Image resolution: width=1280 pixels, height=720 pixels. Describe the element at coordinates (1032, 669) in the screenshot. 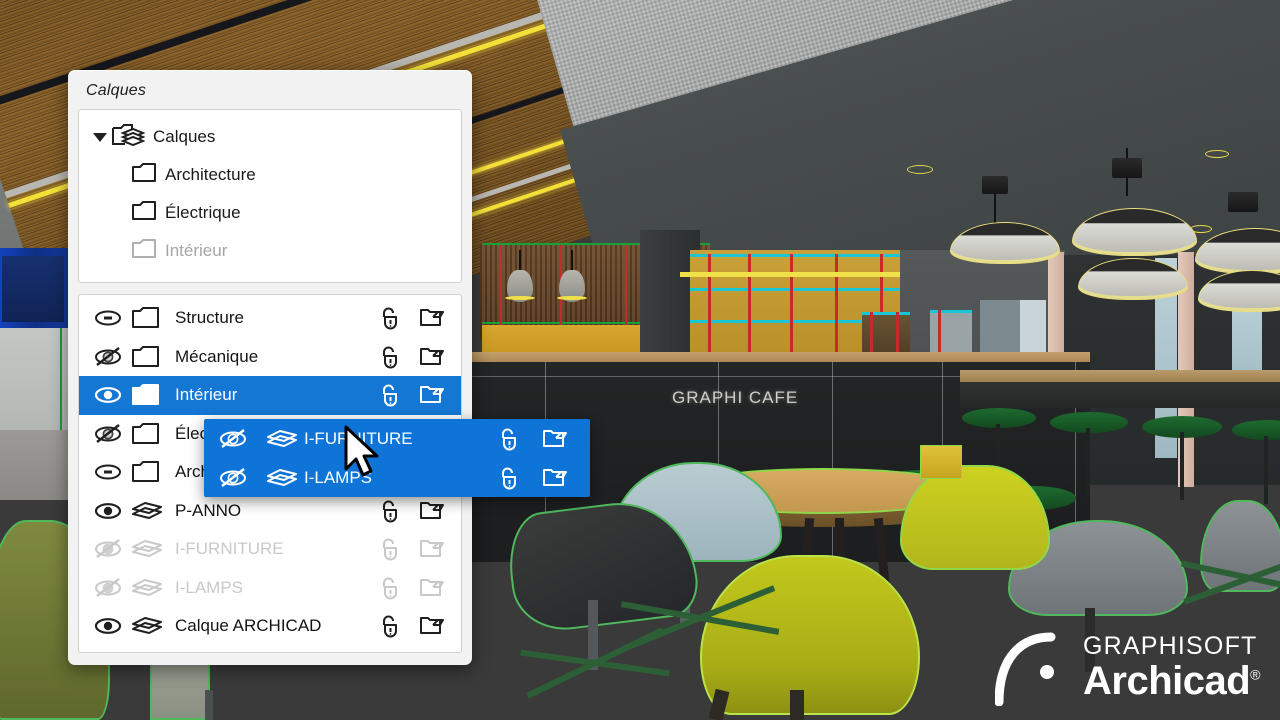

I see `archicad-mark-icon` at that location.